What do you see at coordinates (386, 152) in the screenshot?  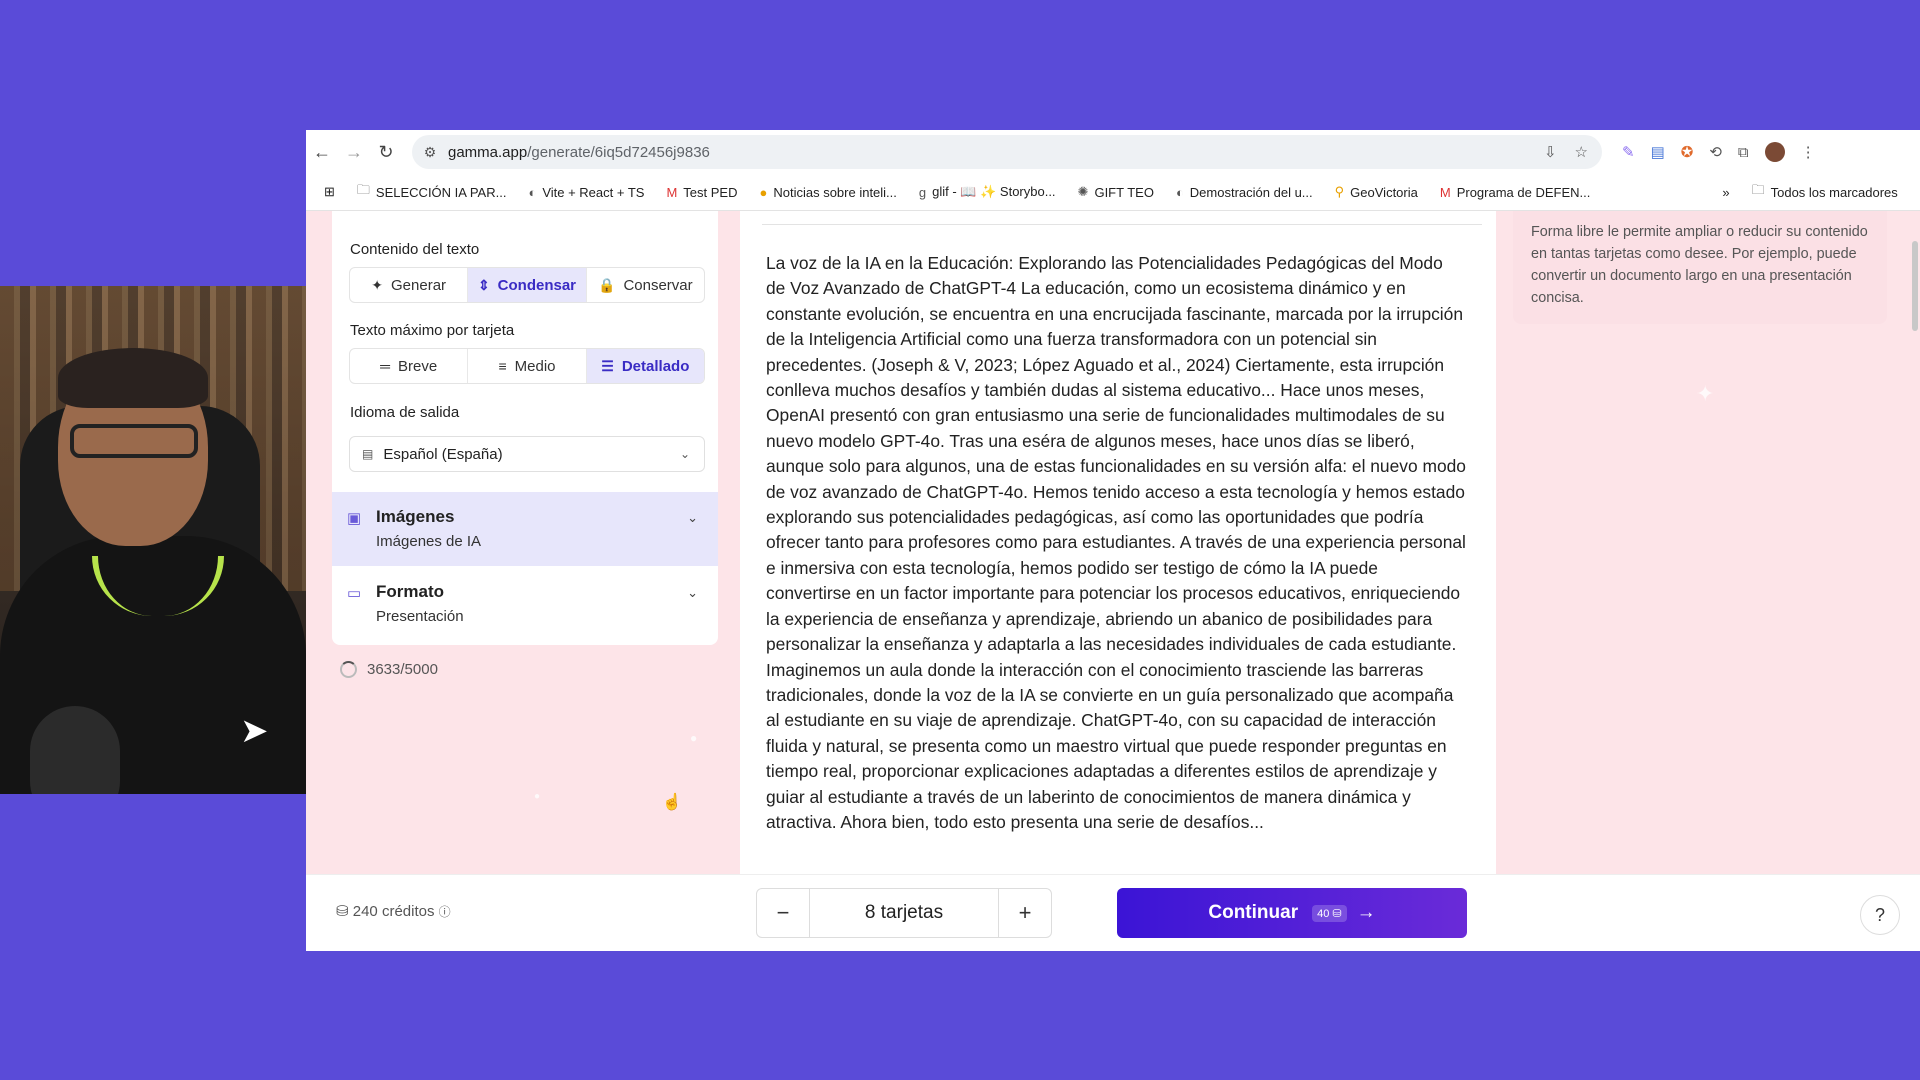 I see `reload-icon: ↻` at bounding box center [386, 152].